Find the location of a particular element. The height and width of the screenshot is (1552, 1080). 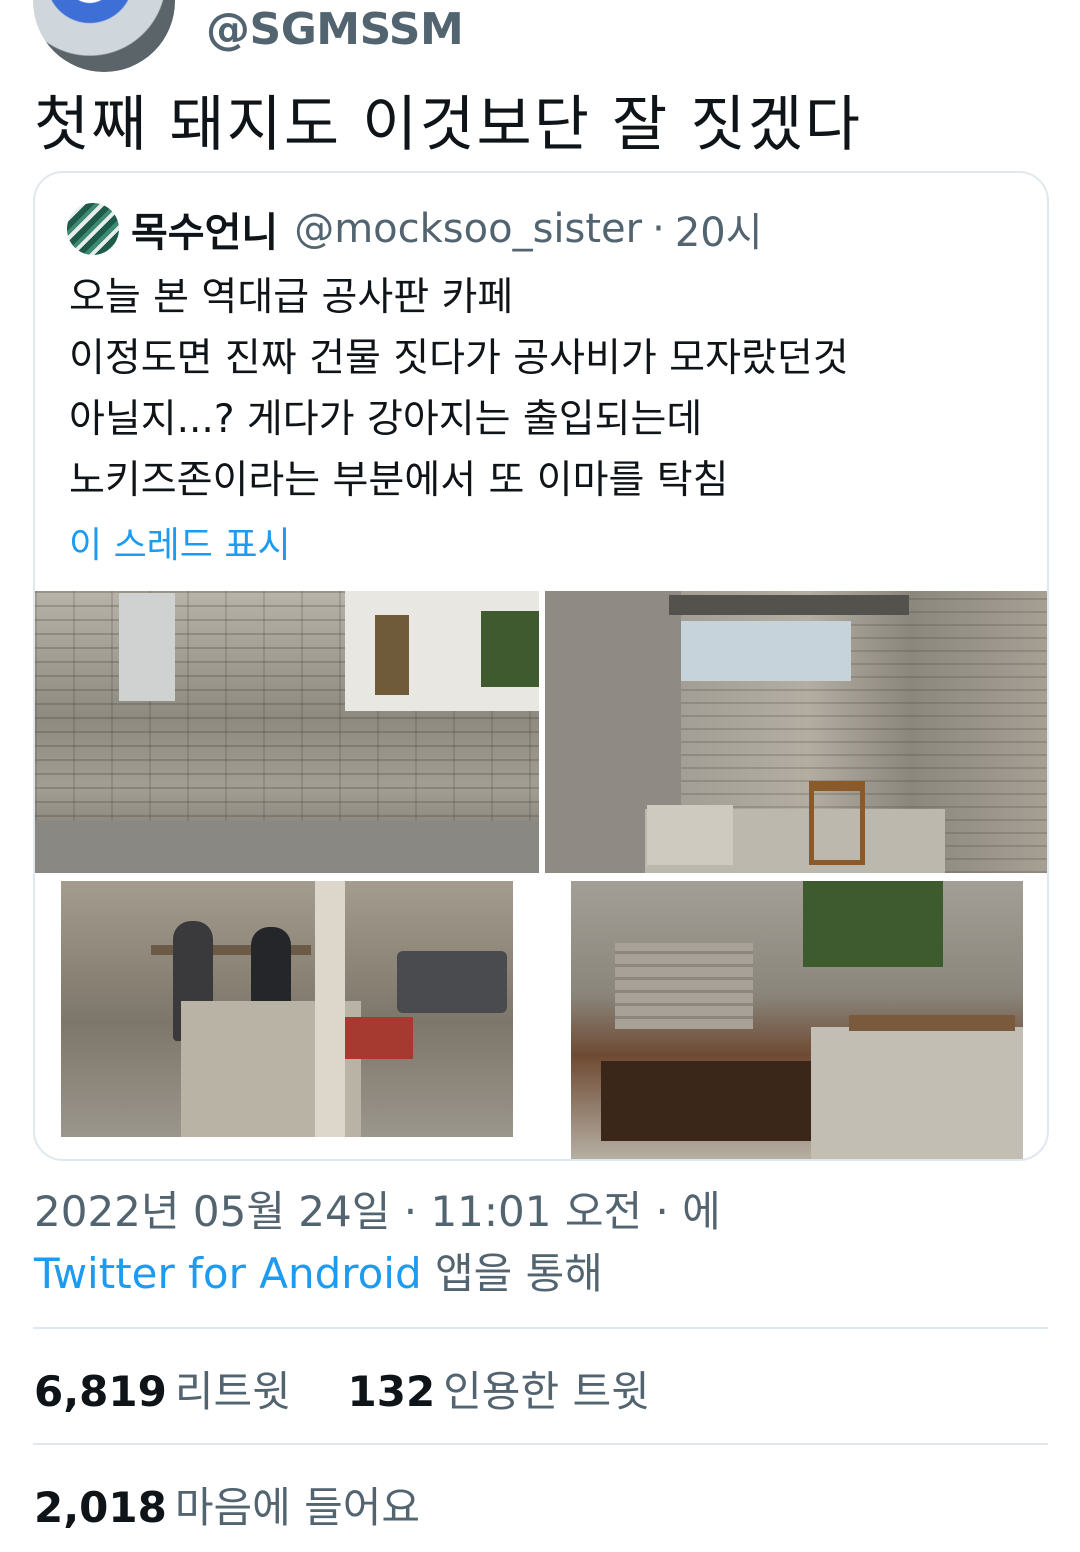

tweet-source: Twitter for Android 앱을 통해 is located at coordinates (318, 1270).